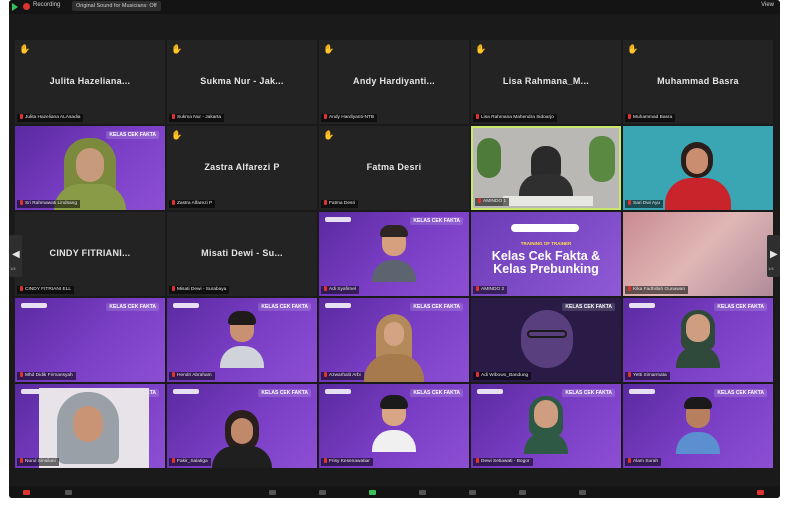  Describe the element at coordinates (116, 6) in the screenshot. I see `original-sound-toggle: Original Sound for Musicians: Off` at that location.